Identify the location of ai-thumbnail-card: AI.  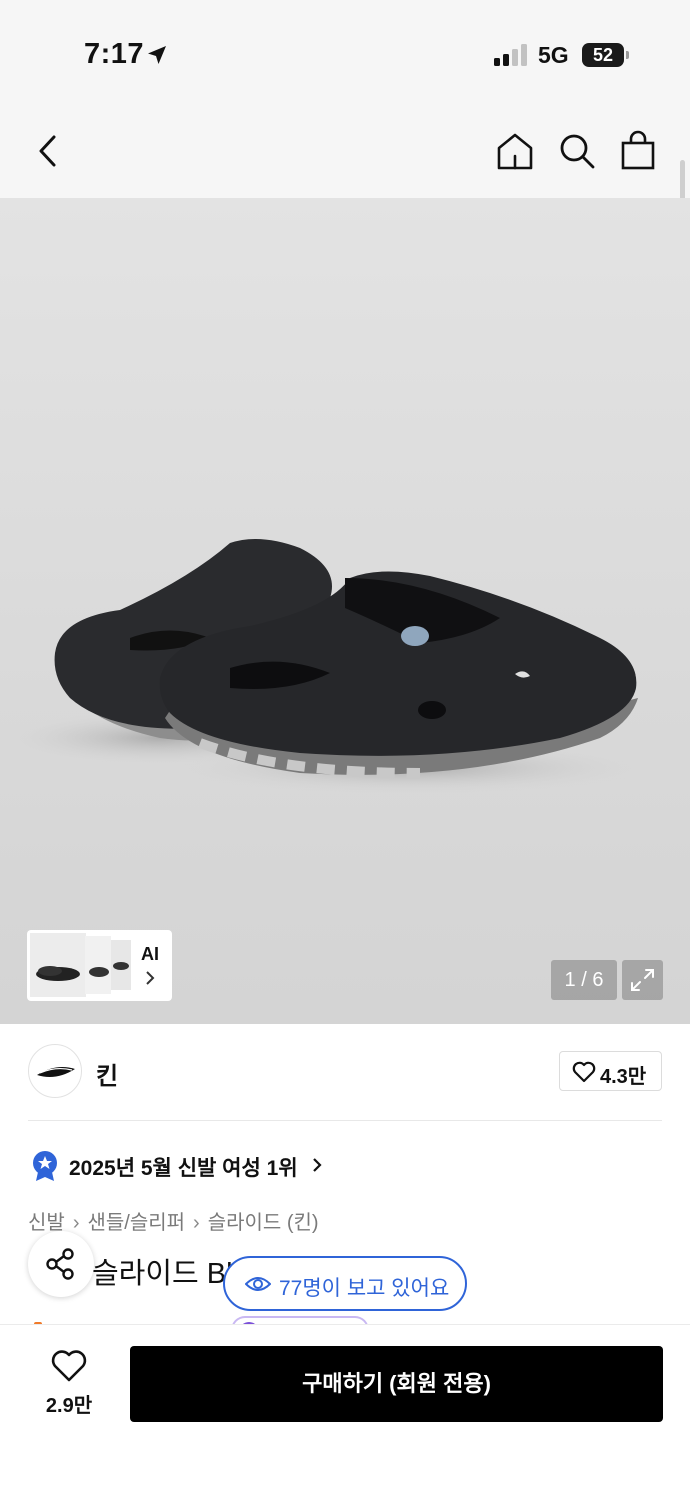
(99, 965).